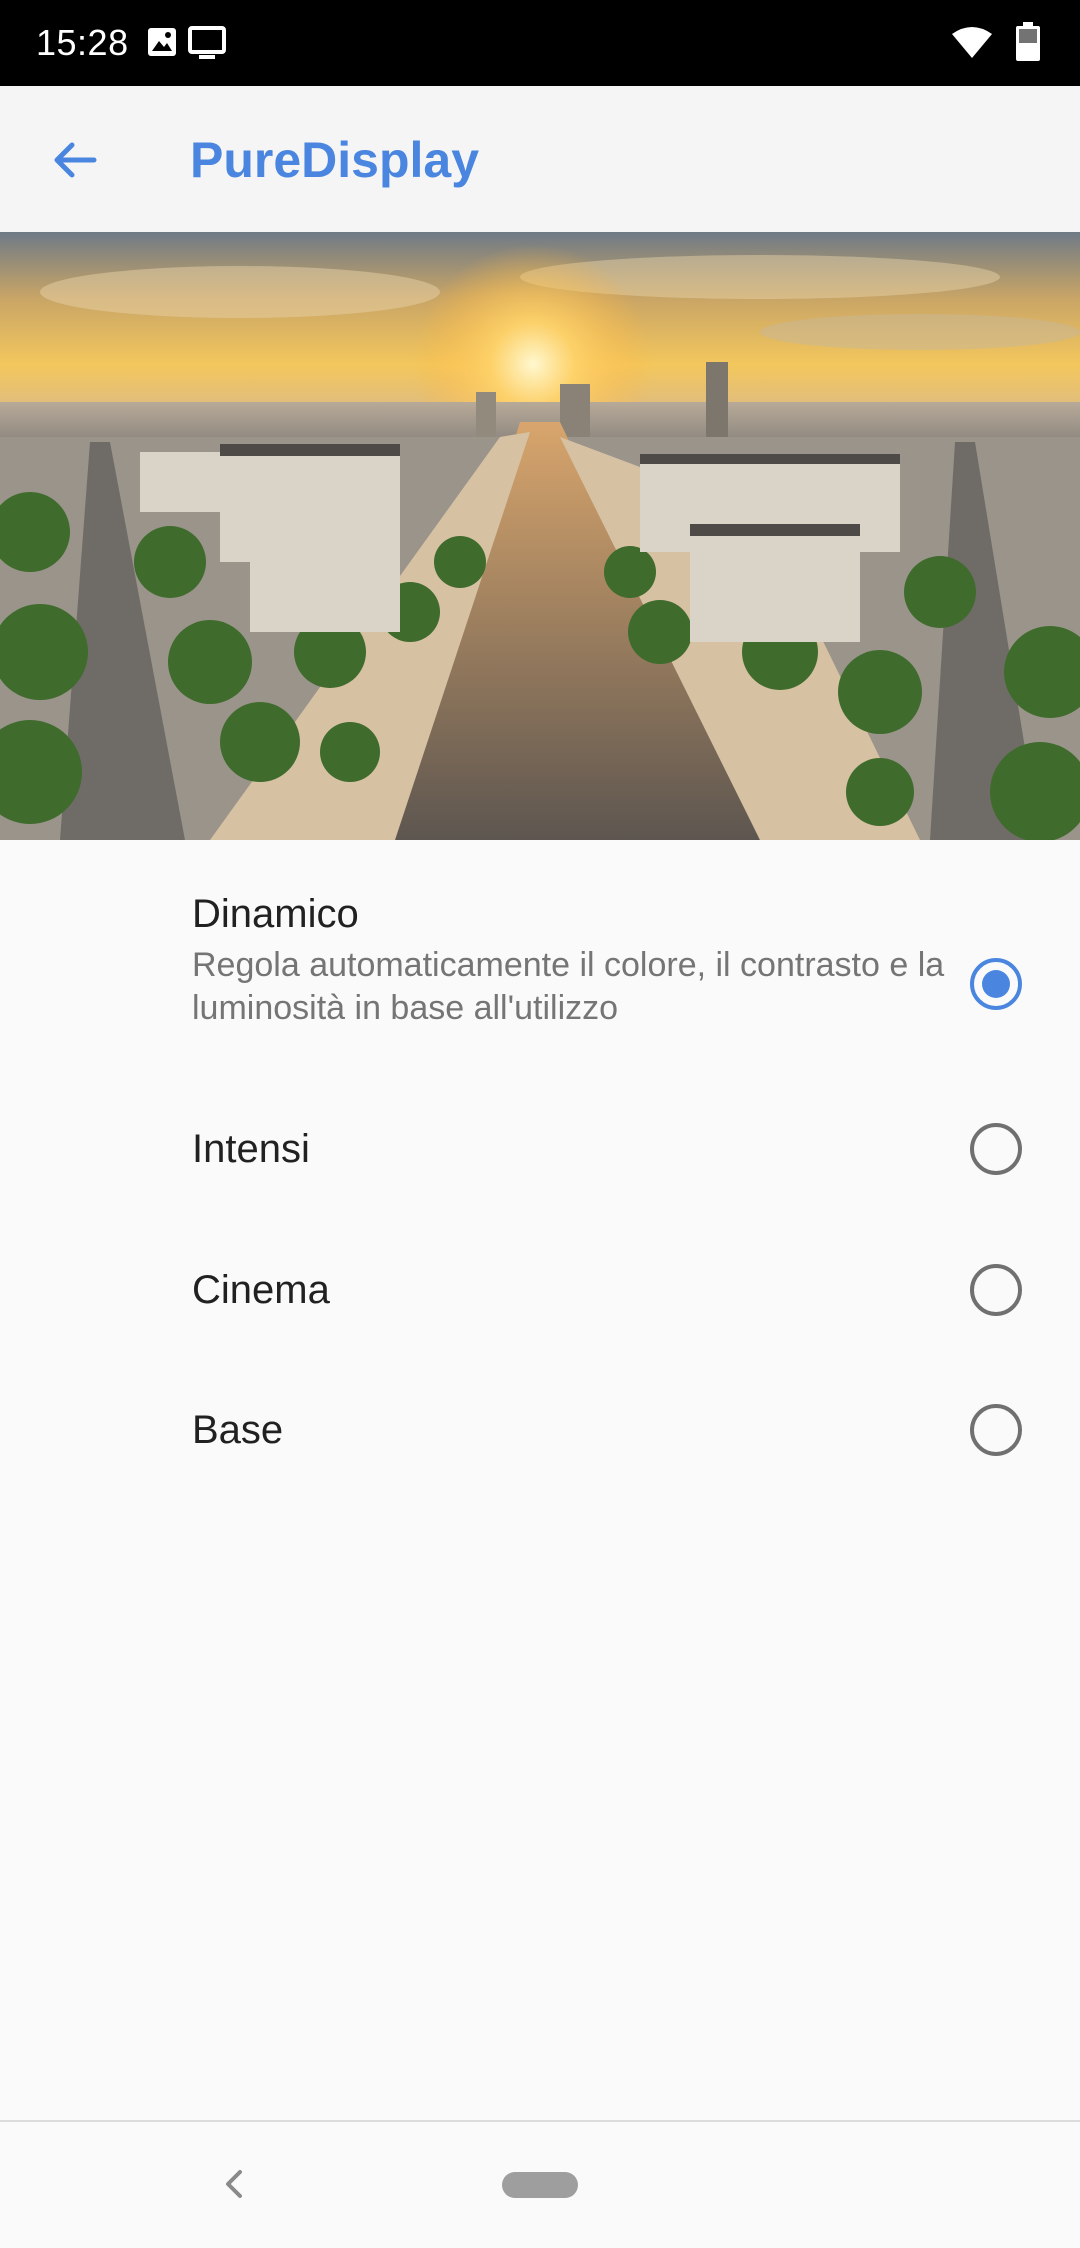 The height and width of the screenshot is (2248, 1080). I want to click on arrow-left-icon, so click(74, 160).